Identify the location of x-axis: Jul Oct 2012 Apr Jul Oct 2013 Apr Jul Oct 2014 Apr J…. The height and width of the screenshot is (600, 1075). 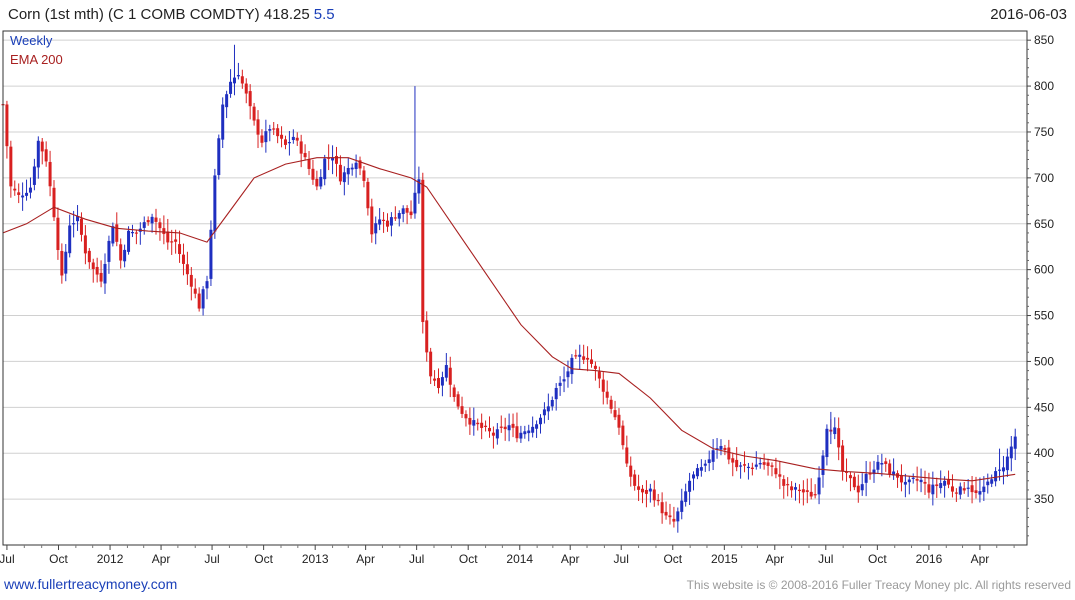
(507, 555).